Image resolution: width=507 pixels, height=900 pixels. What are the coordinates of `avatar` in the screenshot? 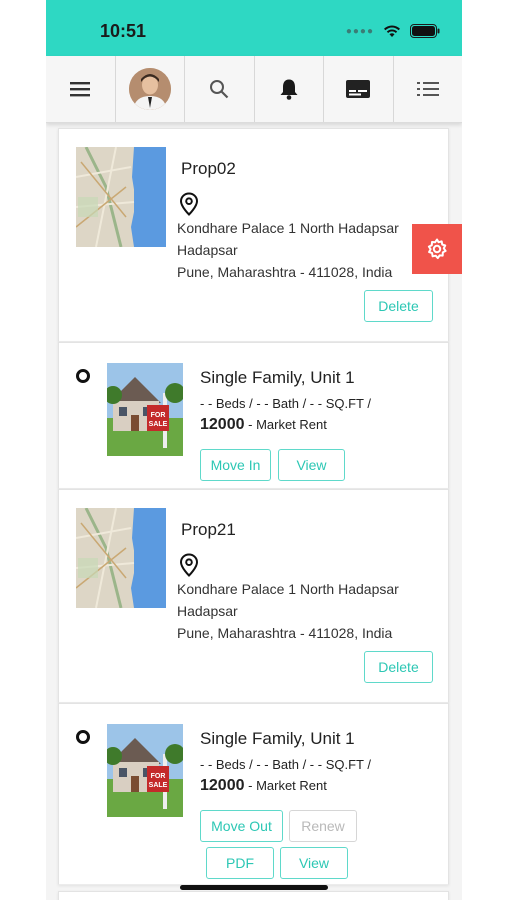 It's located at (149, 89).